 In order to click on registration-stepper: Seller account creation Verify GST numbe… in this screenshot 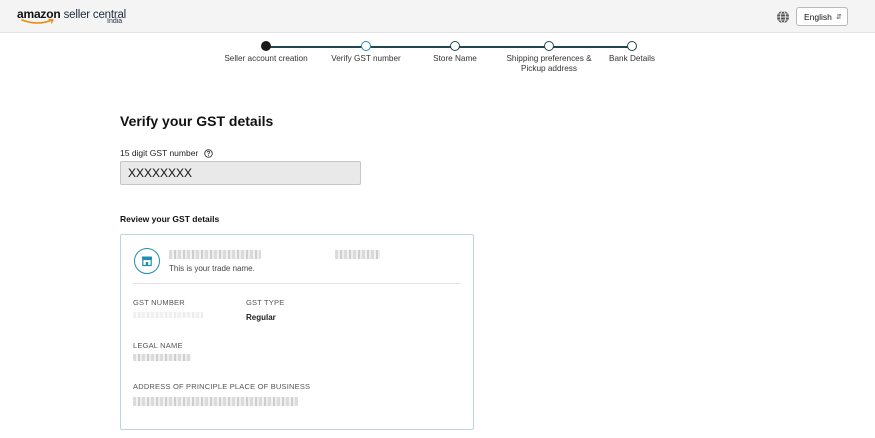, I will do `click(437, 60)`.